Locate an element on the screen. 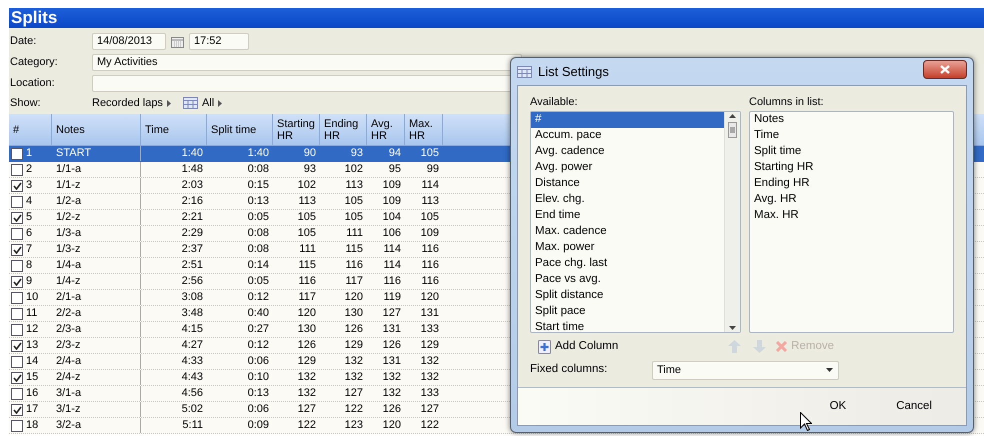  field-label: Date: is located at coordinates (23, 42).